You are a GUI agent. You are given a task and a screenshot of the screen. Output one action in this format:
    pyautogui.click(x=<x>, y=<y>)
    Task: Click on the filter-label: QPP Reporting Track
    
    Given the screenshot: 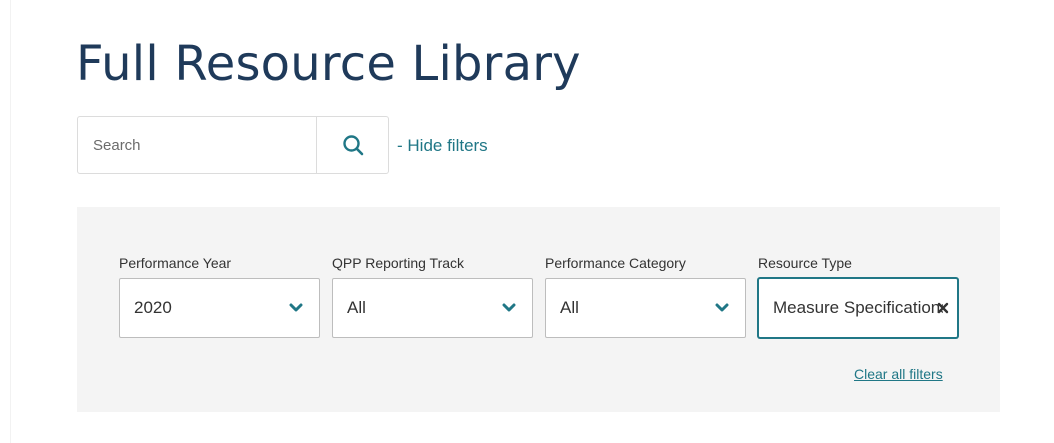 What is the action you would take?
    pyautogui.click(x=398, y=263)
    